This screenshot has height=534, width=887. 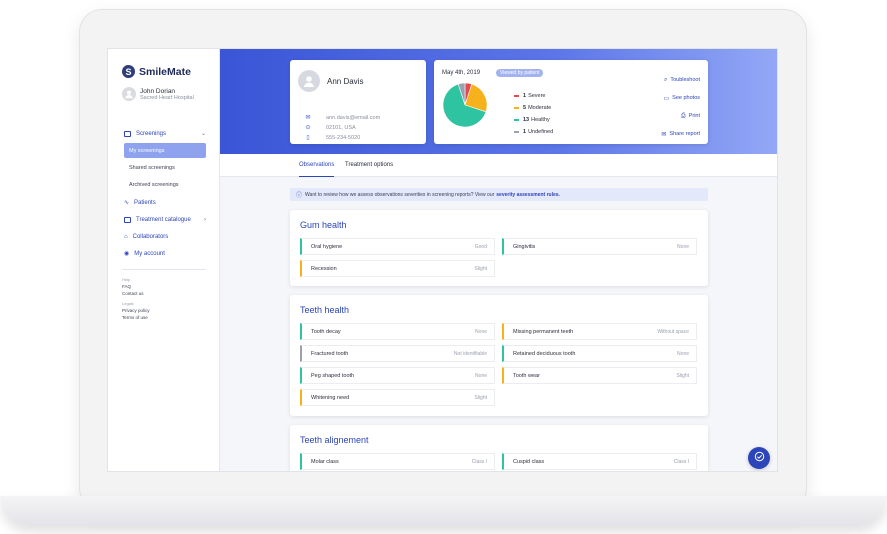 I want to click on patient-name: Ann Davis, so click(x=345, y=81).